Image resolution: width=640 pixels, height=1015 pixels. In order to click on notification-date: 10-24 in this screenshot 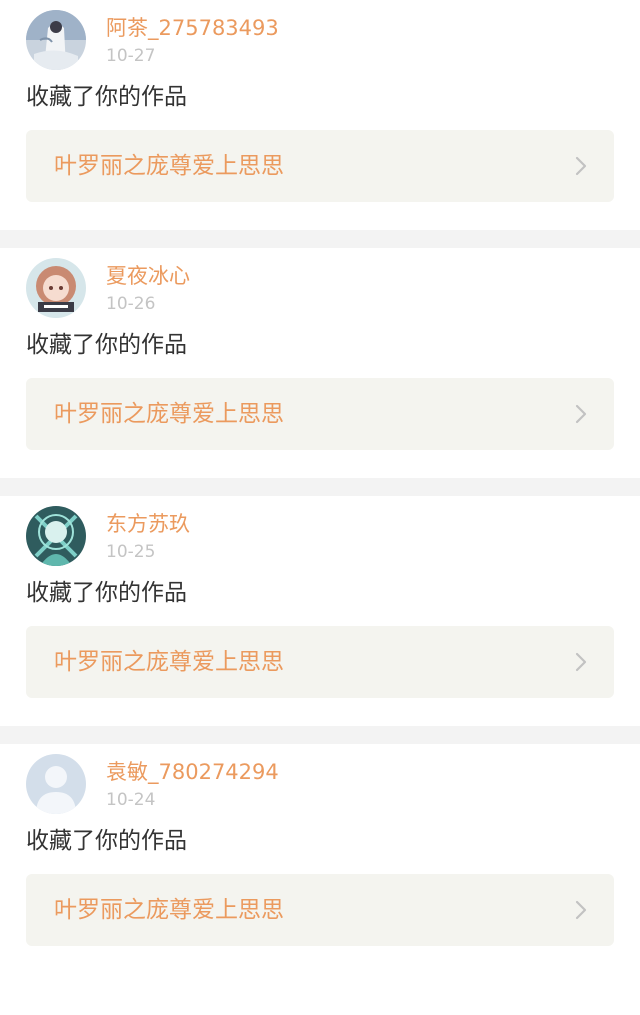, I will do `click(131, 800)`.